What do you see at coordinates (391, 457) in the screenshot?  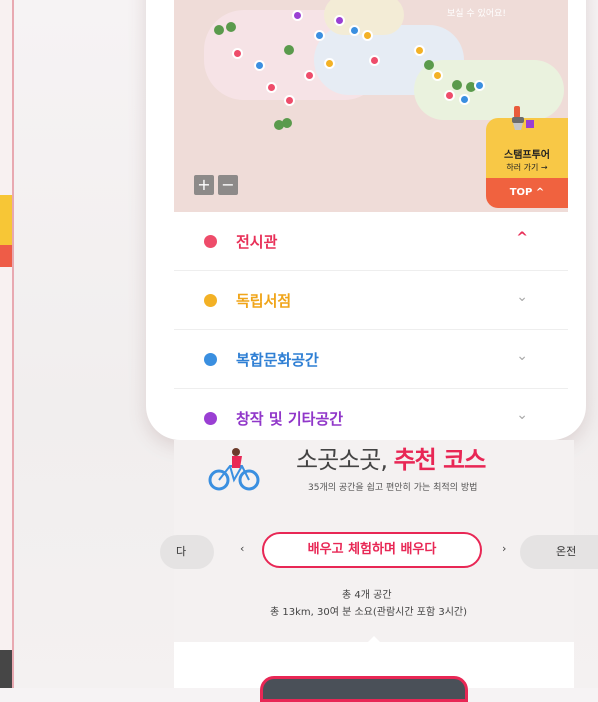 I see `course-title: 소곳소곳, 추천 코스` at bounding box center [391, 457].